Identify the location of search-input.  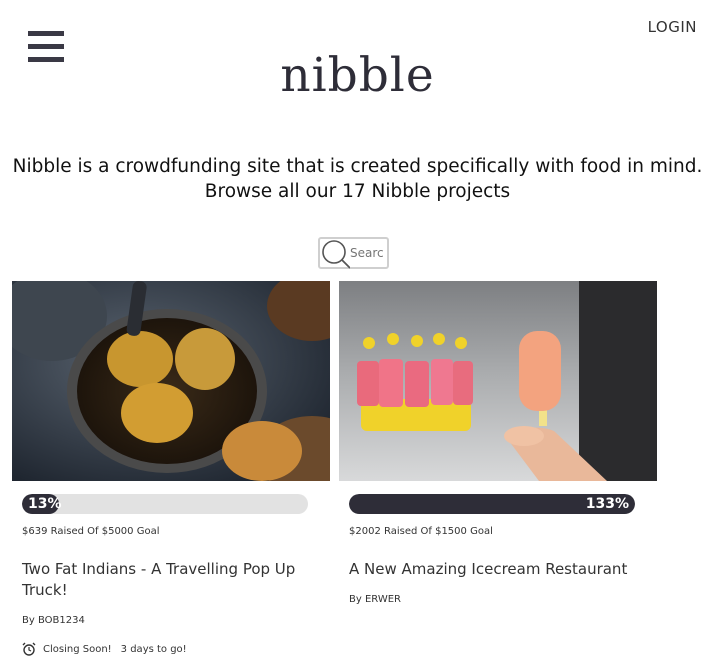
(367, 253).